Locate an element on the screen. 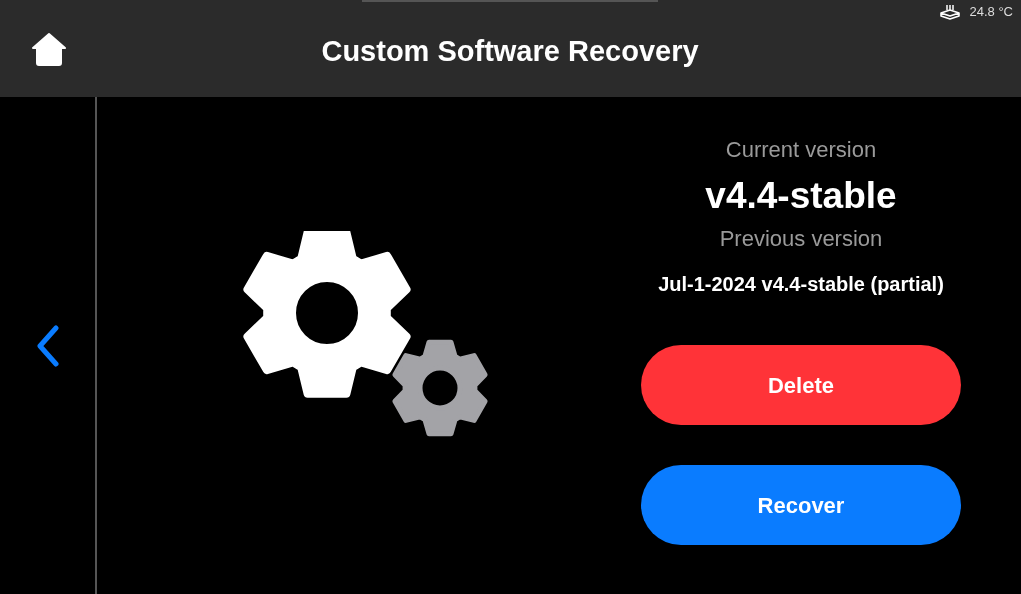 The width and height of the screenshot is (1021, 594). previous-version-label: Previous version is located at coordinates (801, 239).